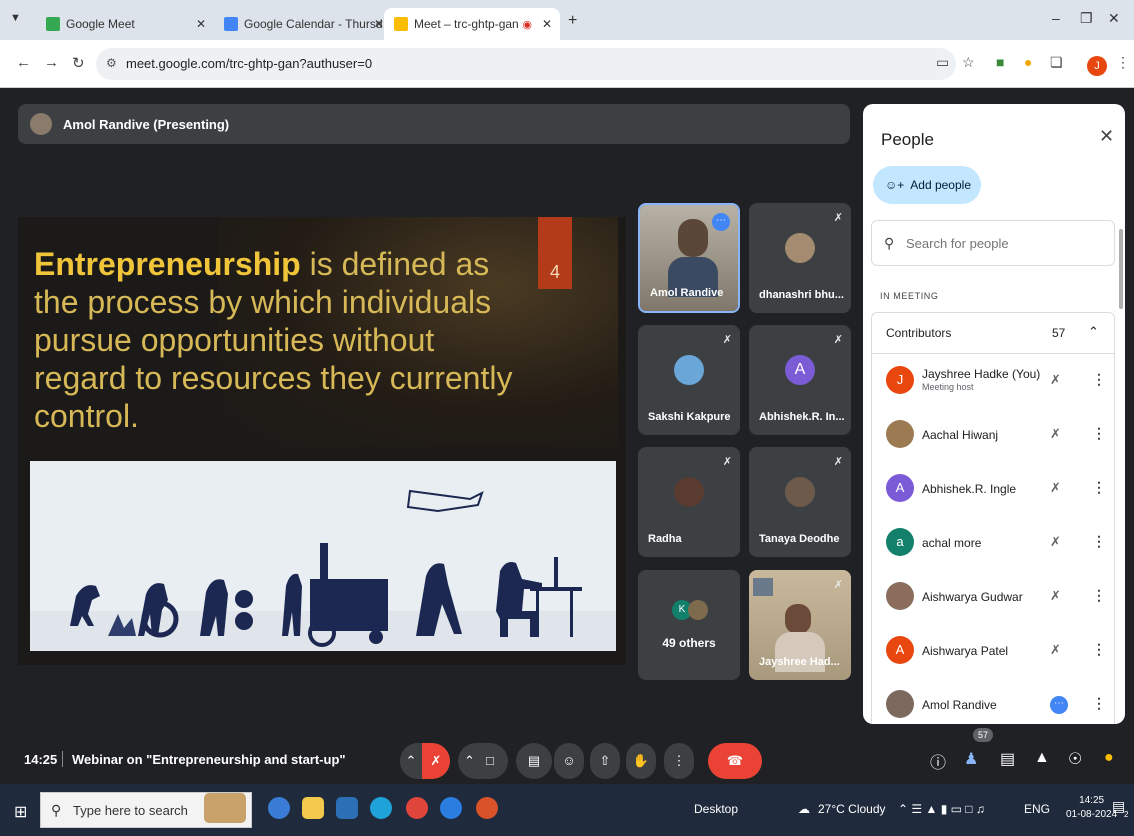  I want to click on file-explorer-icon, so click(313, 808).